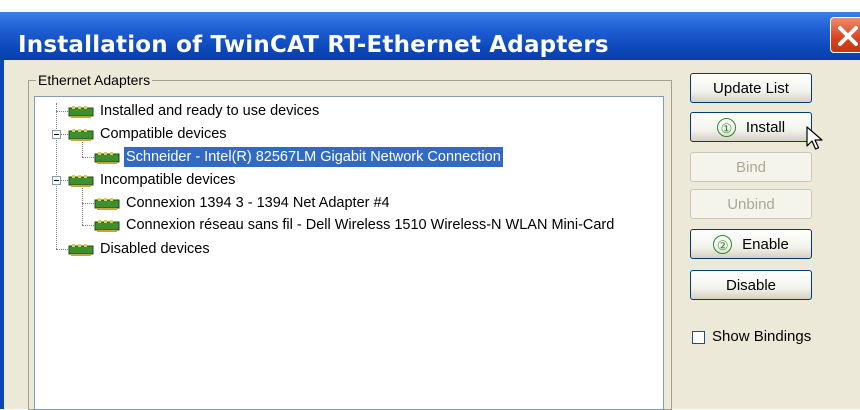 The image size is (860, 410). I want to click on mouse-cursor-icon, so click(814, 138).